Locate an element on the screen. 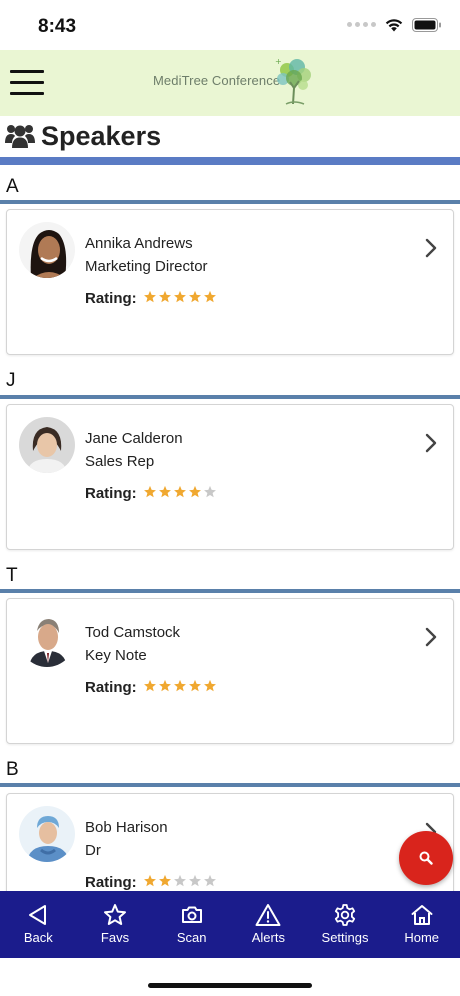 This screenshot has width=460, height=996. cellular-signal-icon is located at coordinates (361, 24).